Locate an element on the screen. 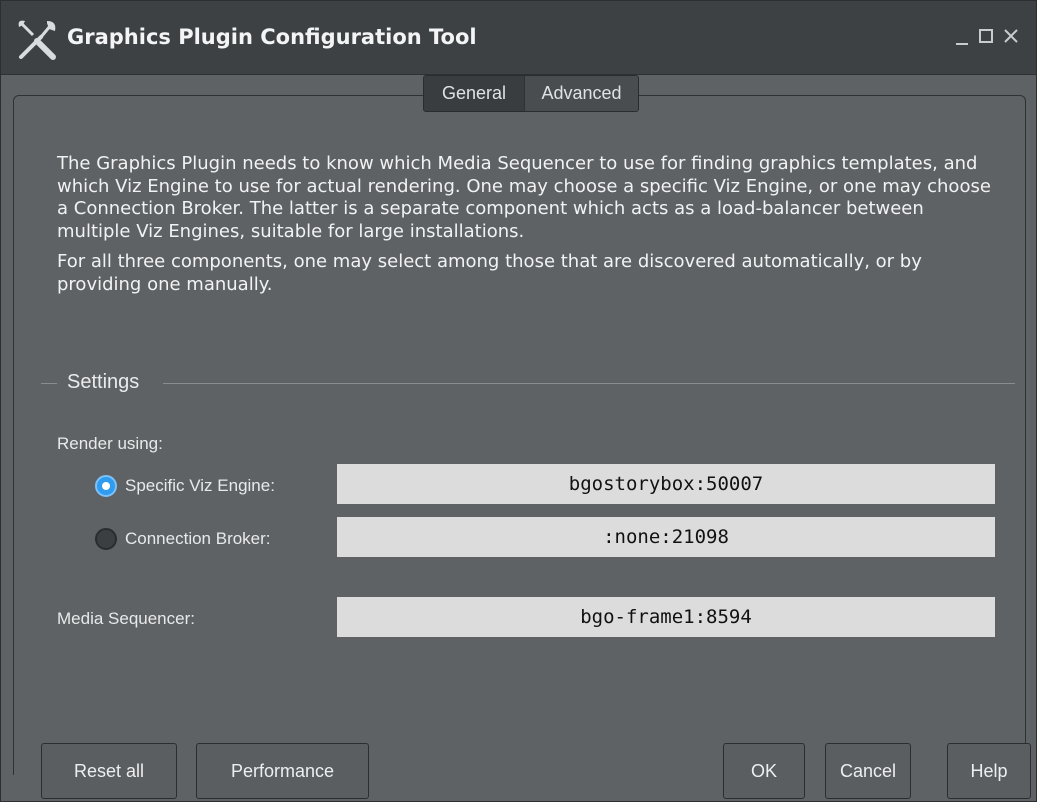 The height and width of the screenshot is (802, 1037). help-button: Help is located at coordinates (989, 771).